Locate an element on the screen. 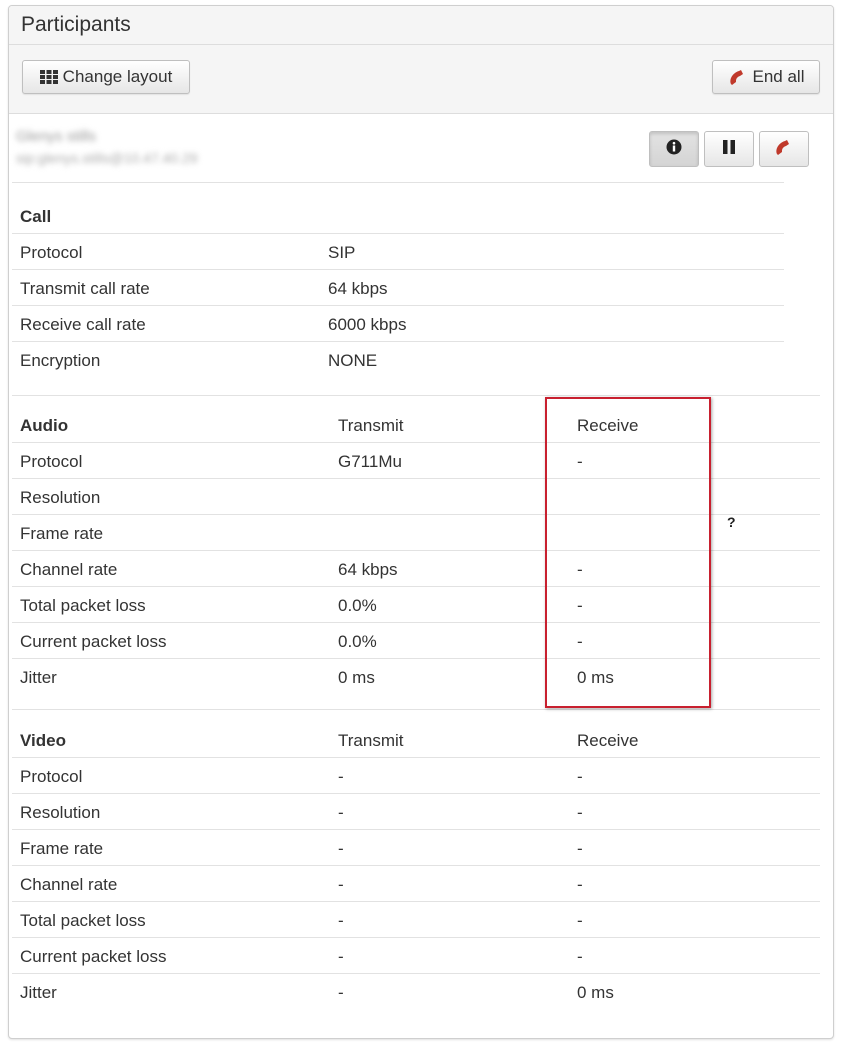 Image resolution: width=843 pixels, height=1048 pixels. change-layout-button: Change layout is located at coordinates (106, 77).